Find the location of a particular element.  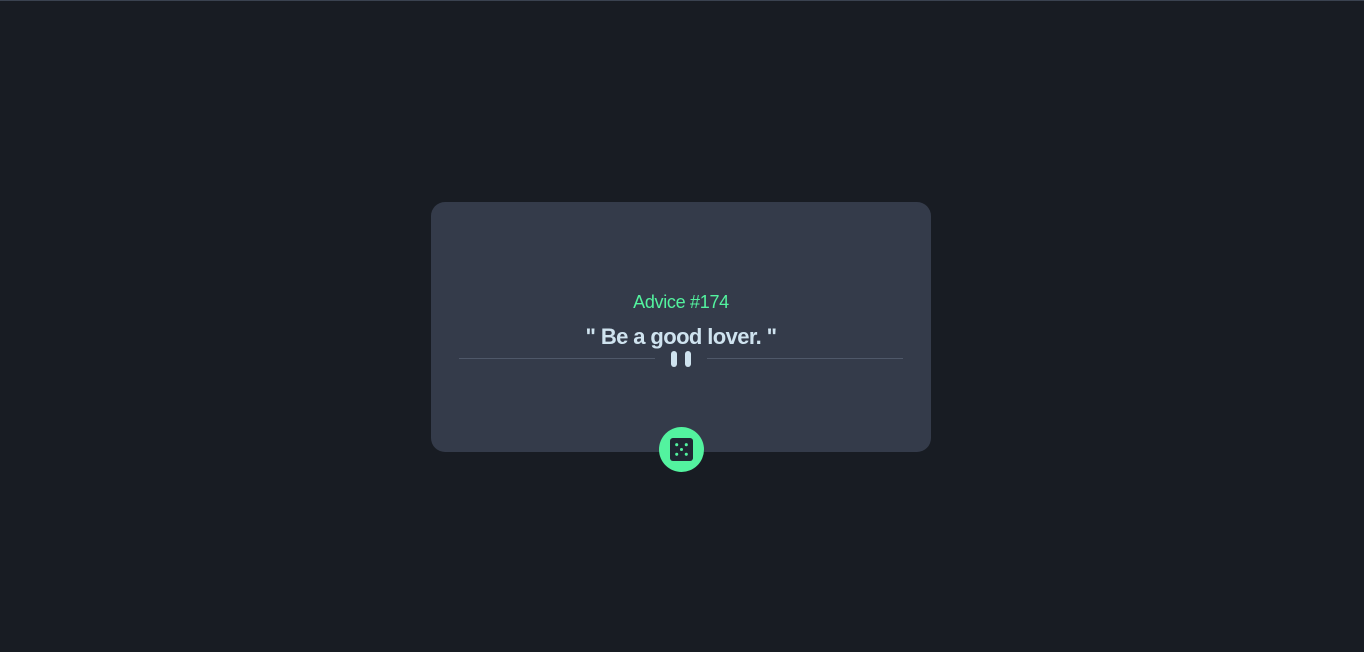

generate-advice-button is located at coordinates (681, 449).